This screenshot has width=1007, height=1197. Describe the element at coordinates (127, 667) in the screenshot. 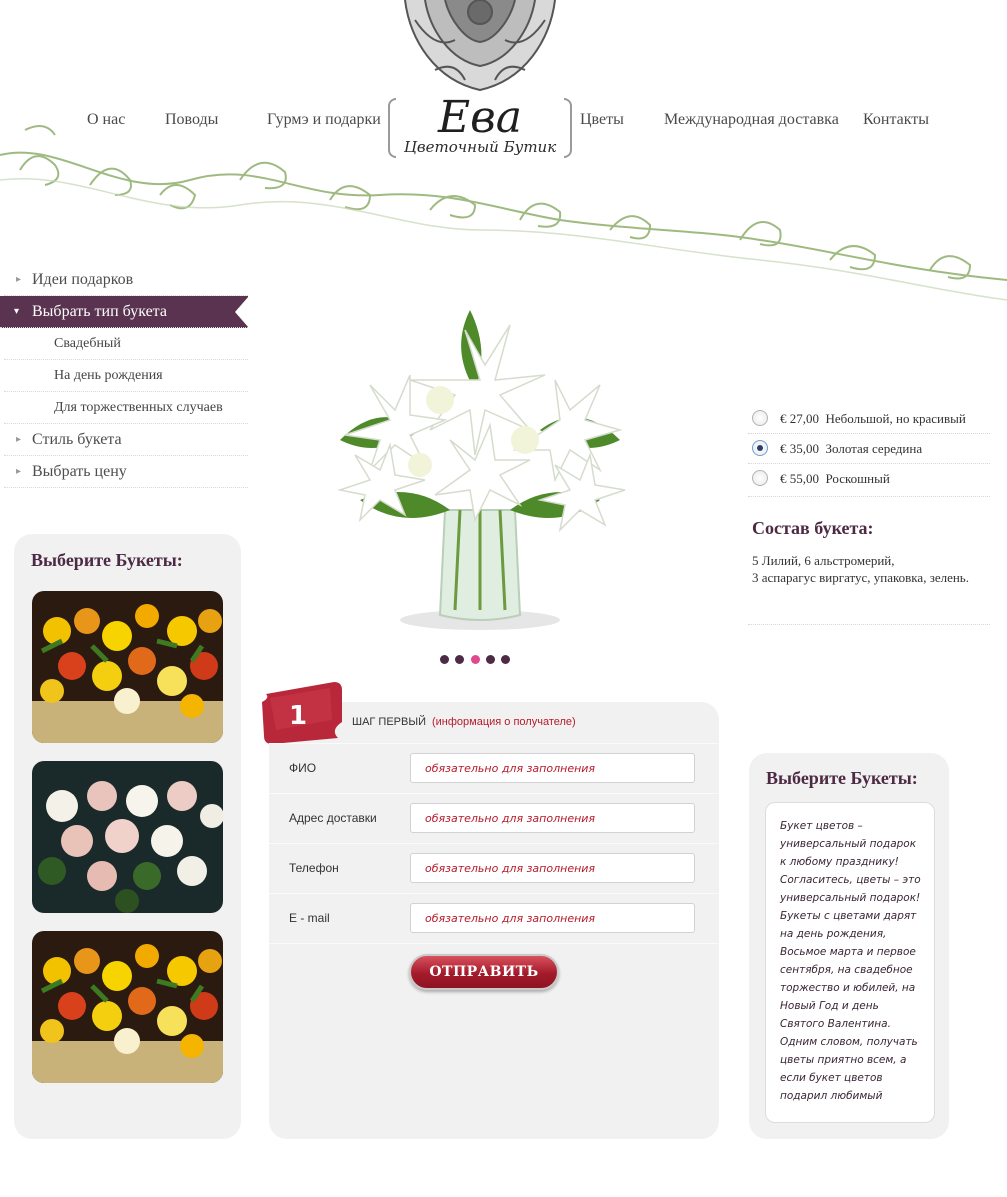

I see `bouquet-thumbnail-tulips` at that location.